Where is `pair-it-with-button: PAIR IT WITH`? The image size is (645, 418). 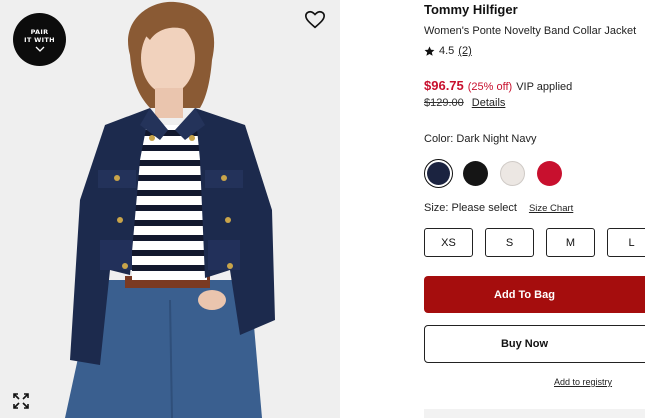
pair-it-with-button: PAIR IT WITH is located at coordinates (39, 39).